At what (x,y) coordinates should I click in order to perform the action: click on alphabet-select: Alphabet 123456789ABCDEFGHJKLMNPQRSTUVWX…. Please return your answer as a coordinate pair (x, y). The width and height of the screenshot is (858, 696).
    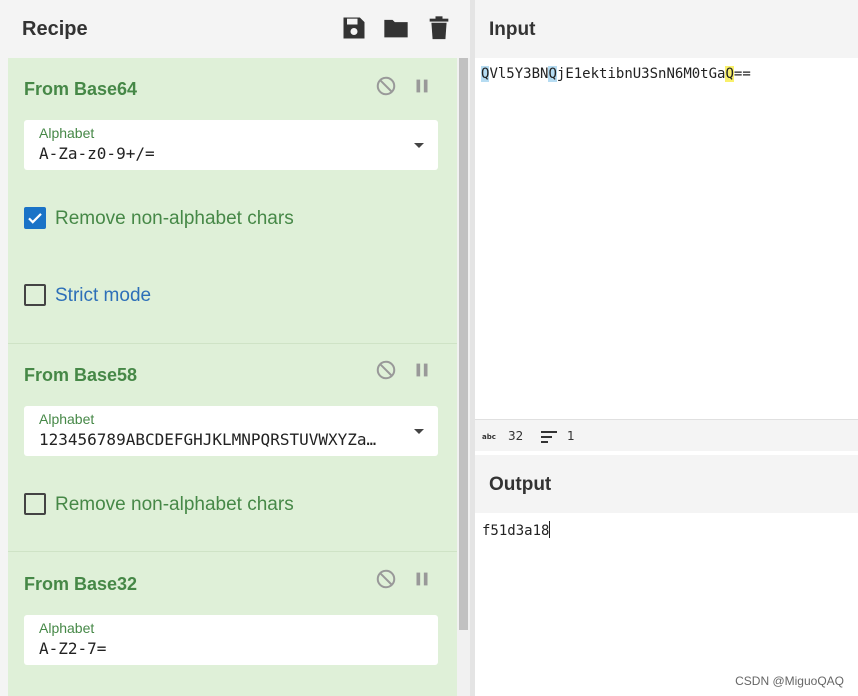
    Looking at the image, I should click on (231, 431).